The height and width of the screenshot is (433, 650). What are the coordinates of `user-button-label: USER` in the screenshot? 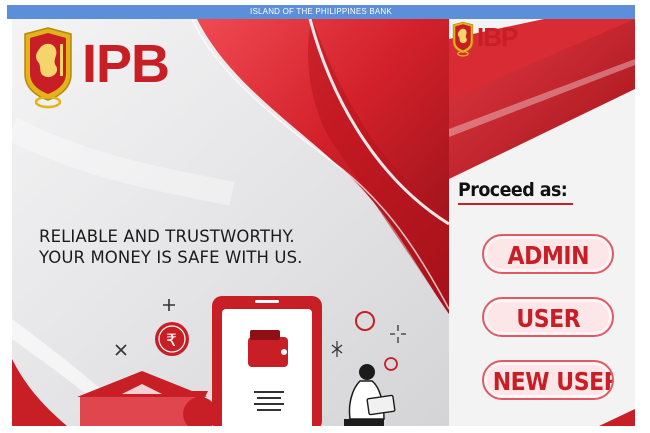 It's located at (548, 318).